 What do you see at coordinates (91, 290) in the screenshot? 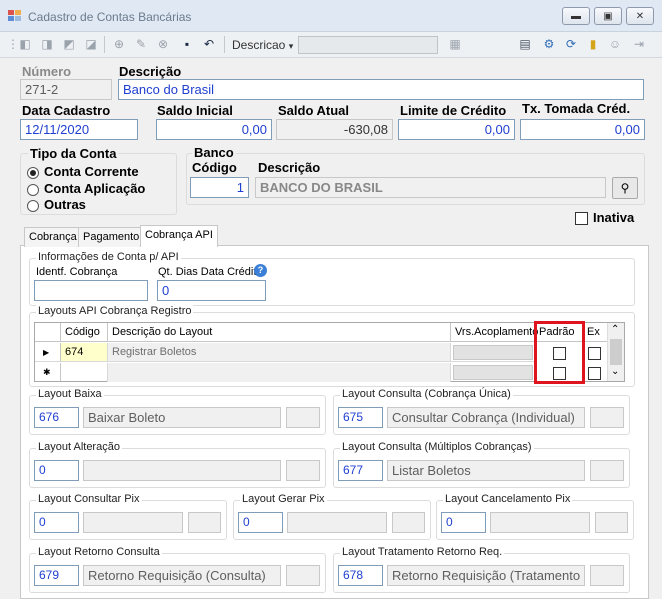
I see `identf-cobranca-field` at bounding box center [91, 290].